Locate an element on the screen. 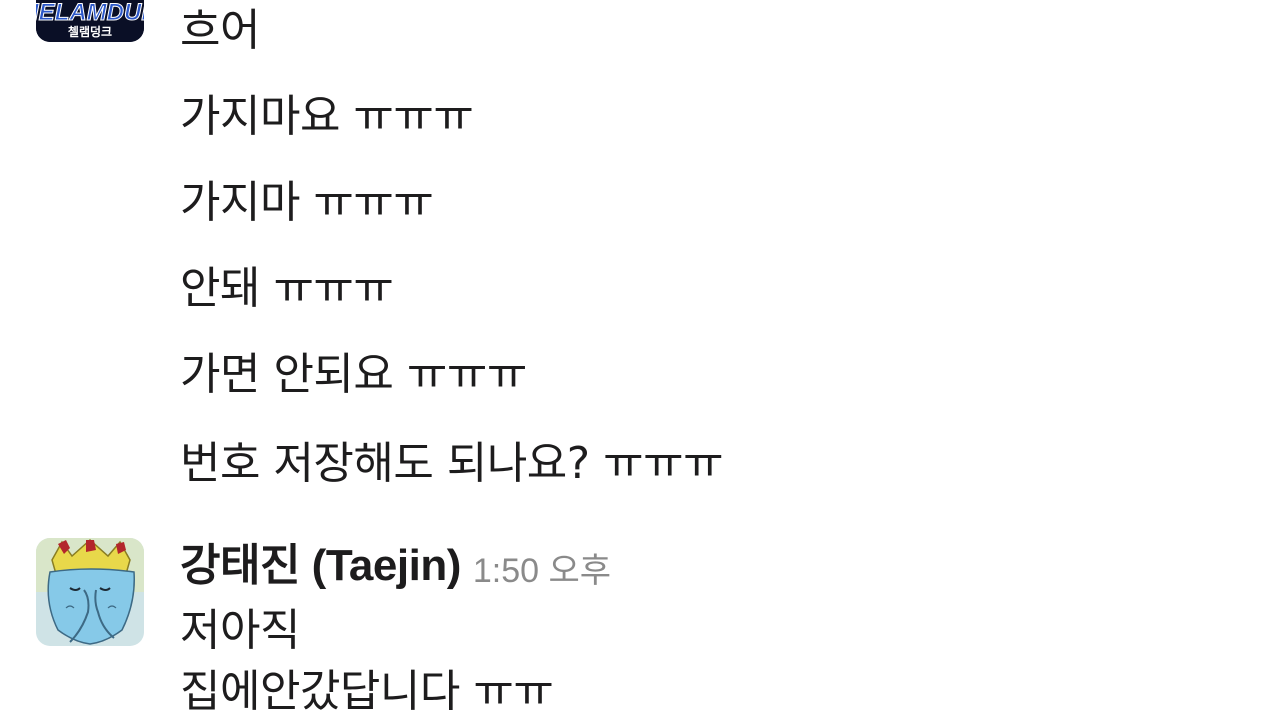 The width and height of the screenshot is (1284, 724). avatar-logo-text: CHELAMDUNK is located at coordinates (90, 13).